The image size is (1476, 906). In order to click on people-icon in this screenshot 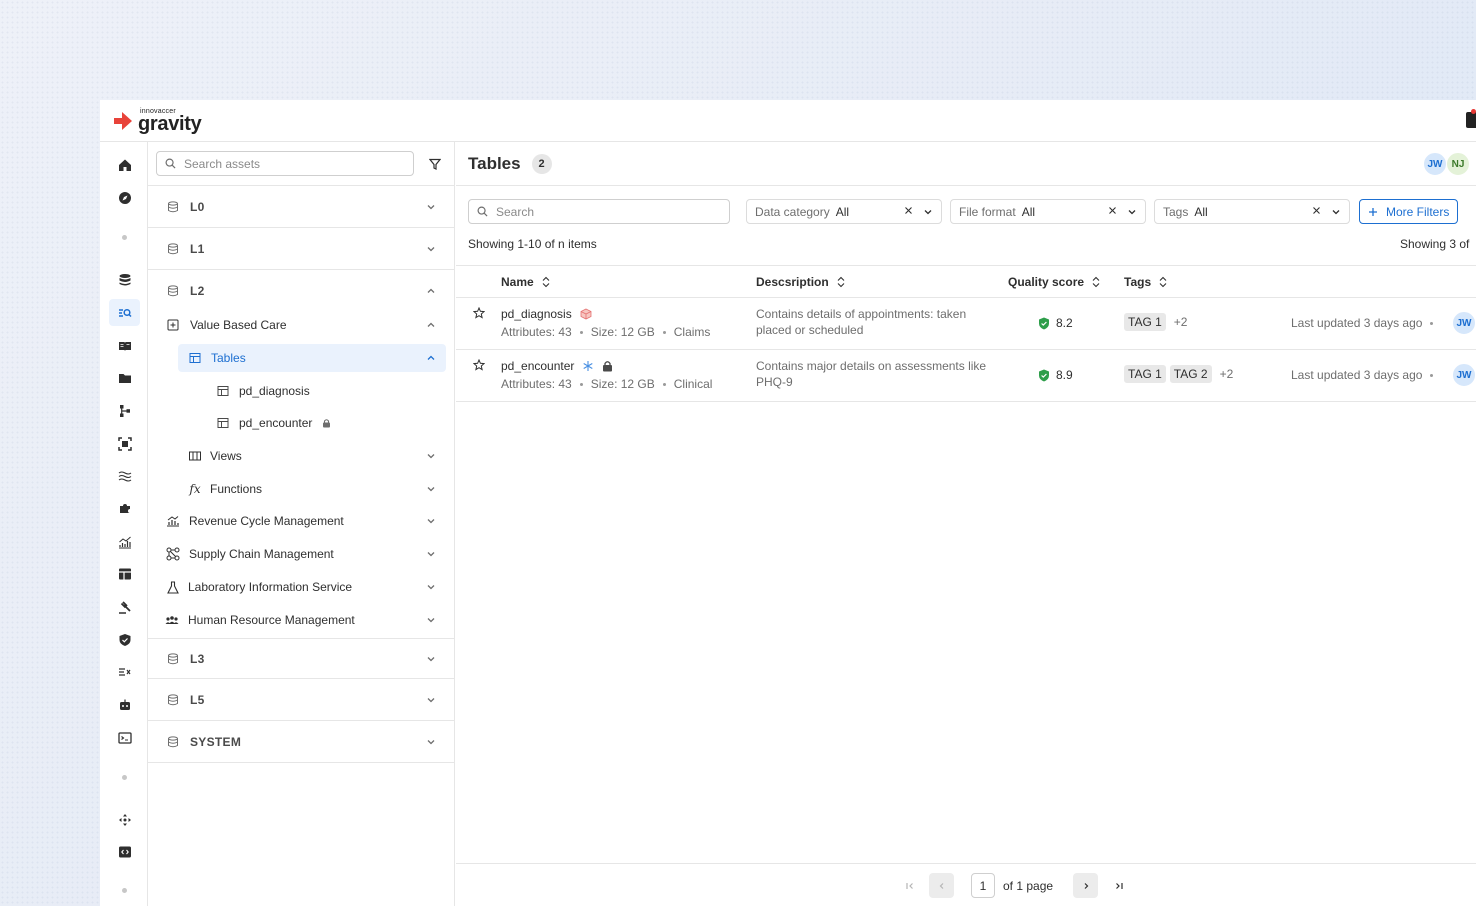, I will do `click(172, 620)`.